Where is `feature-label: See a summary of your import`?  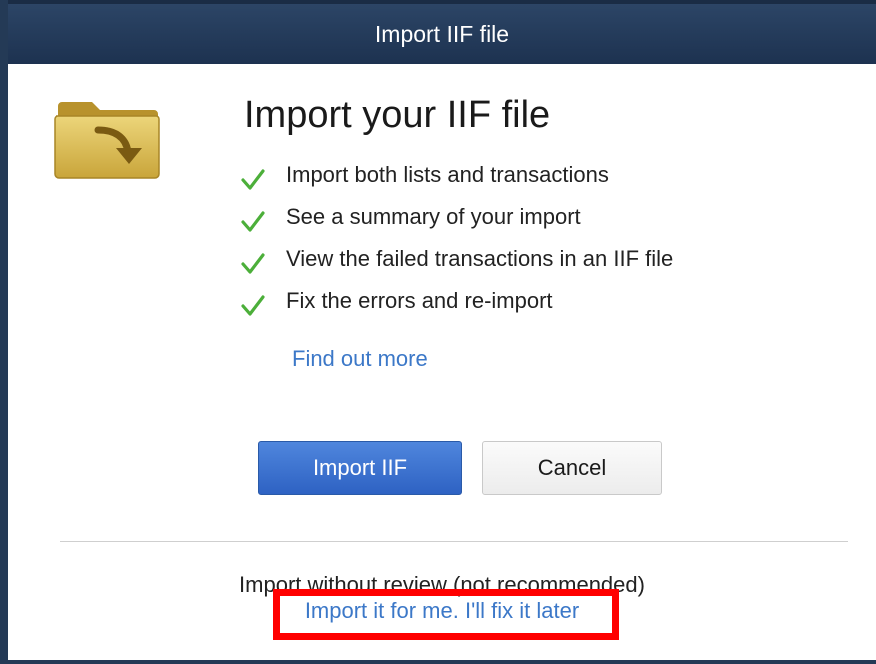
feature-label: See a summary of your import is located at coordinates (433, 216).